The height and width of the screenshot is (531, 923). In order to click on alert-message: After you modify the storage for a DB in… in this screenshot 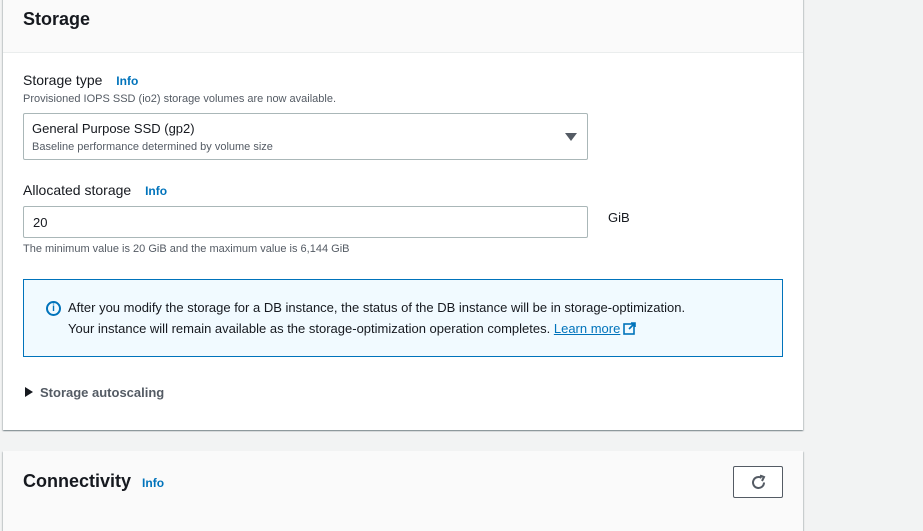, I will do `click(418, 318)`.